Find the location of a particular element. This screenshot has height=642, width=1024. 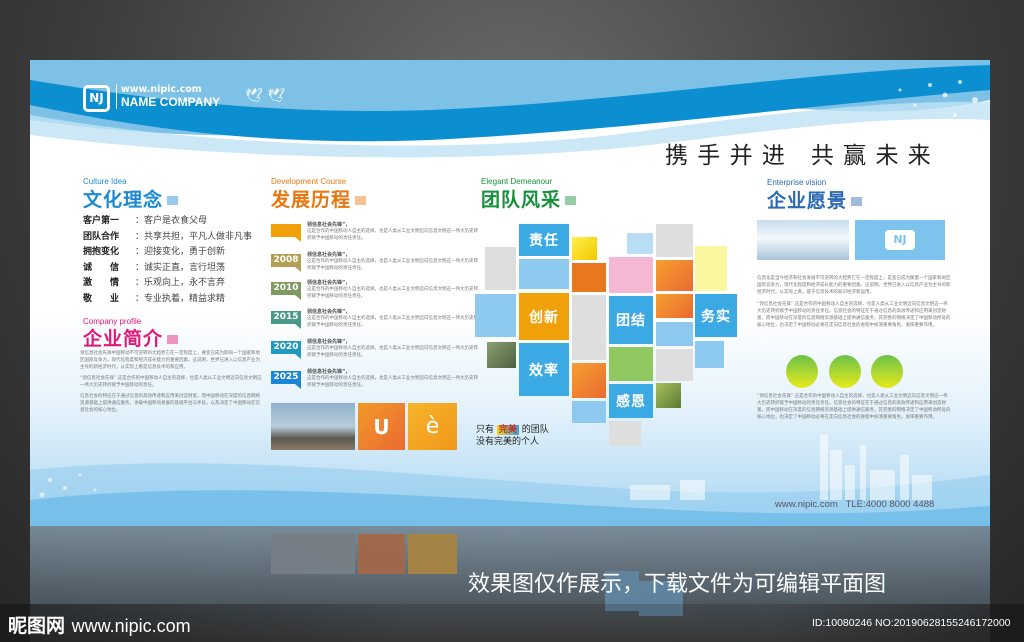

culture-value: ：乐观向上，永不言弃 is located at coordinates (180, 283).